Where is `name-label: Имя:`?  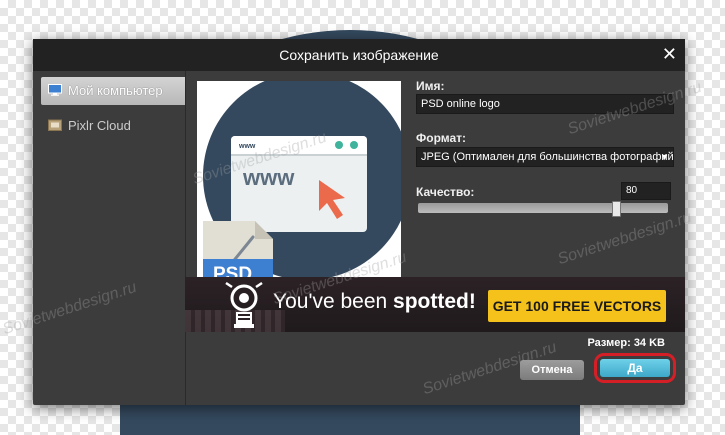 name-label: Имя: is located at coordinates (430, 86).